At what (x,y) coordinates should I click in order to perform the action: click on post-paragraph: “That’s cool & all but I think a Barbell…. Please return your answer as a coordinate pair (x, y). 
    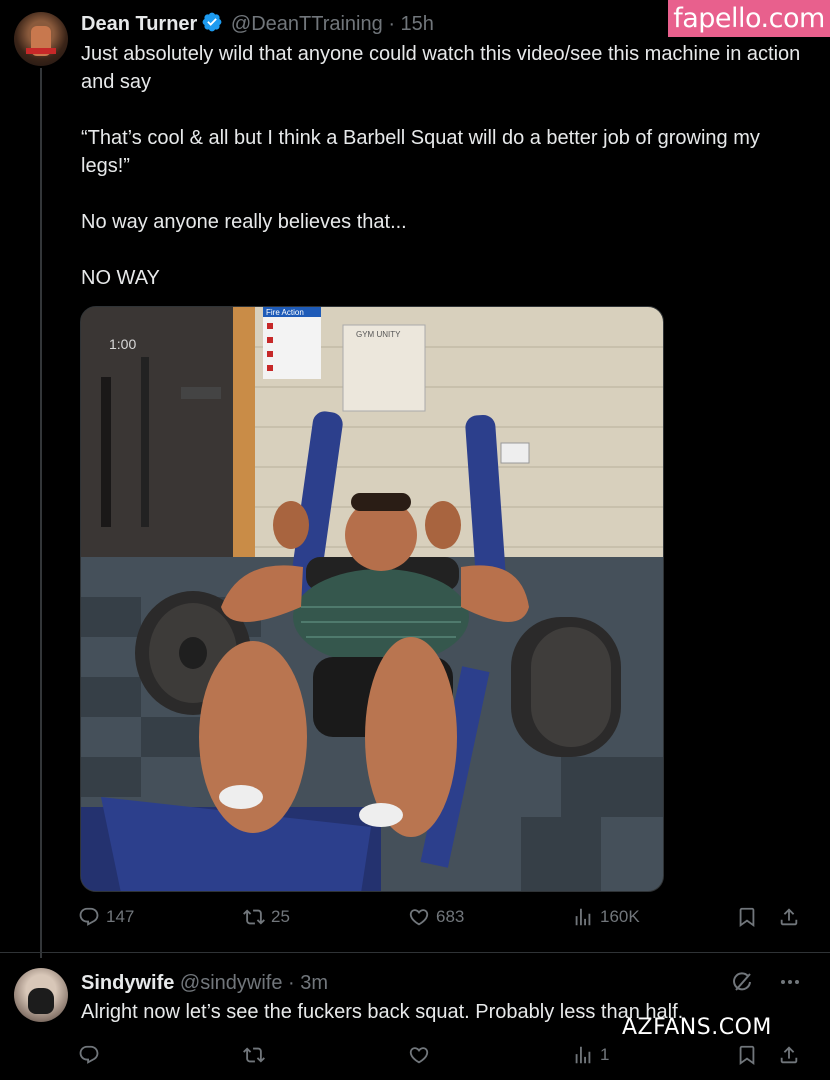
    Looking at the image, I should click on (420, 152).